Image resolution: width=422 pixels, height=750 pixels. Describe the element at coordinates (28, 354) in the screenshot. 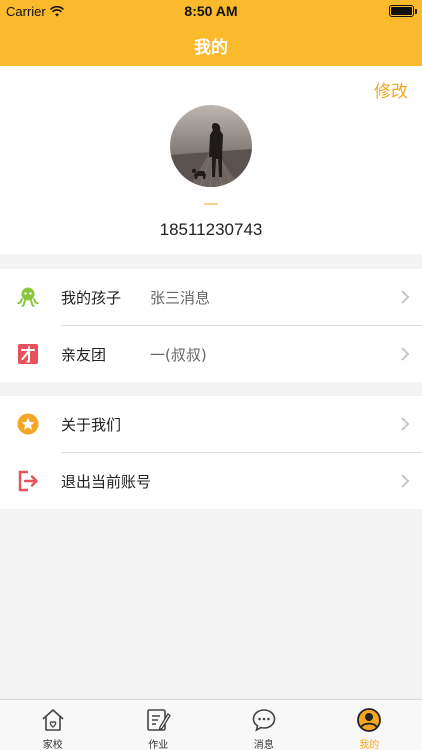

I see `family-group-icon` at that location.